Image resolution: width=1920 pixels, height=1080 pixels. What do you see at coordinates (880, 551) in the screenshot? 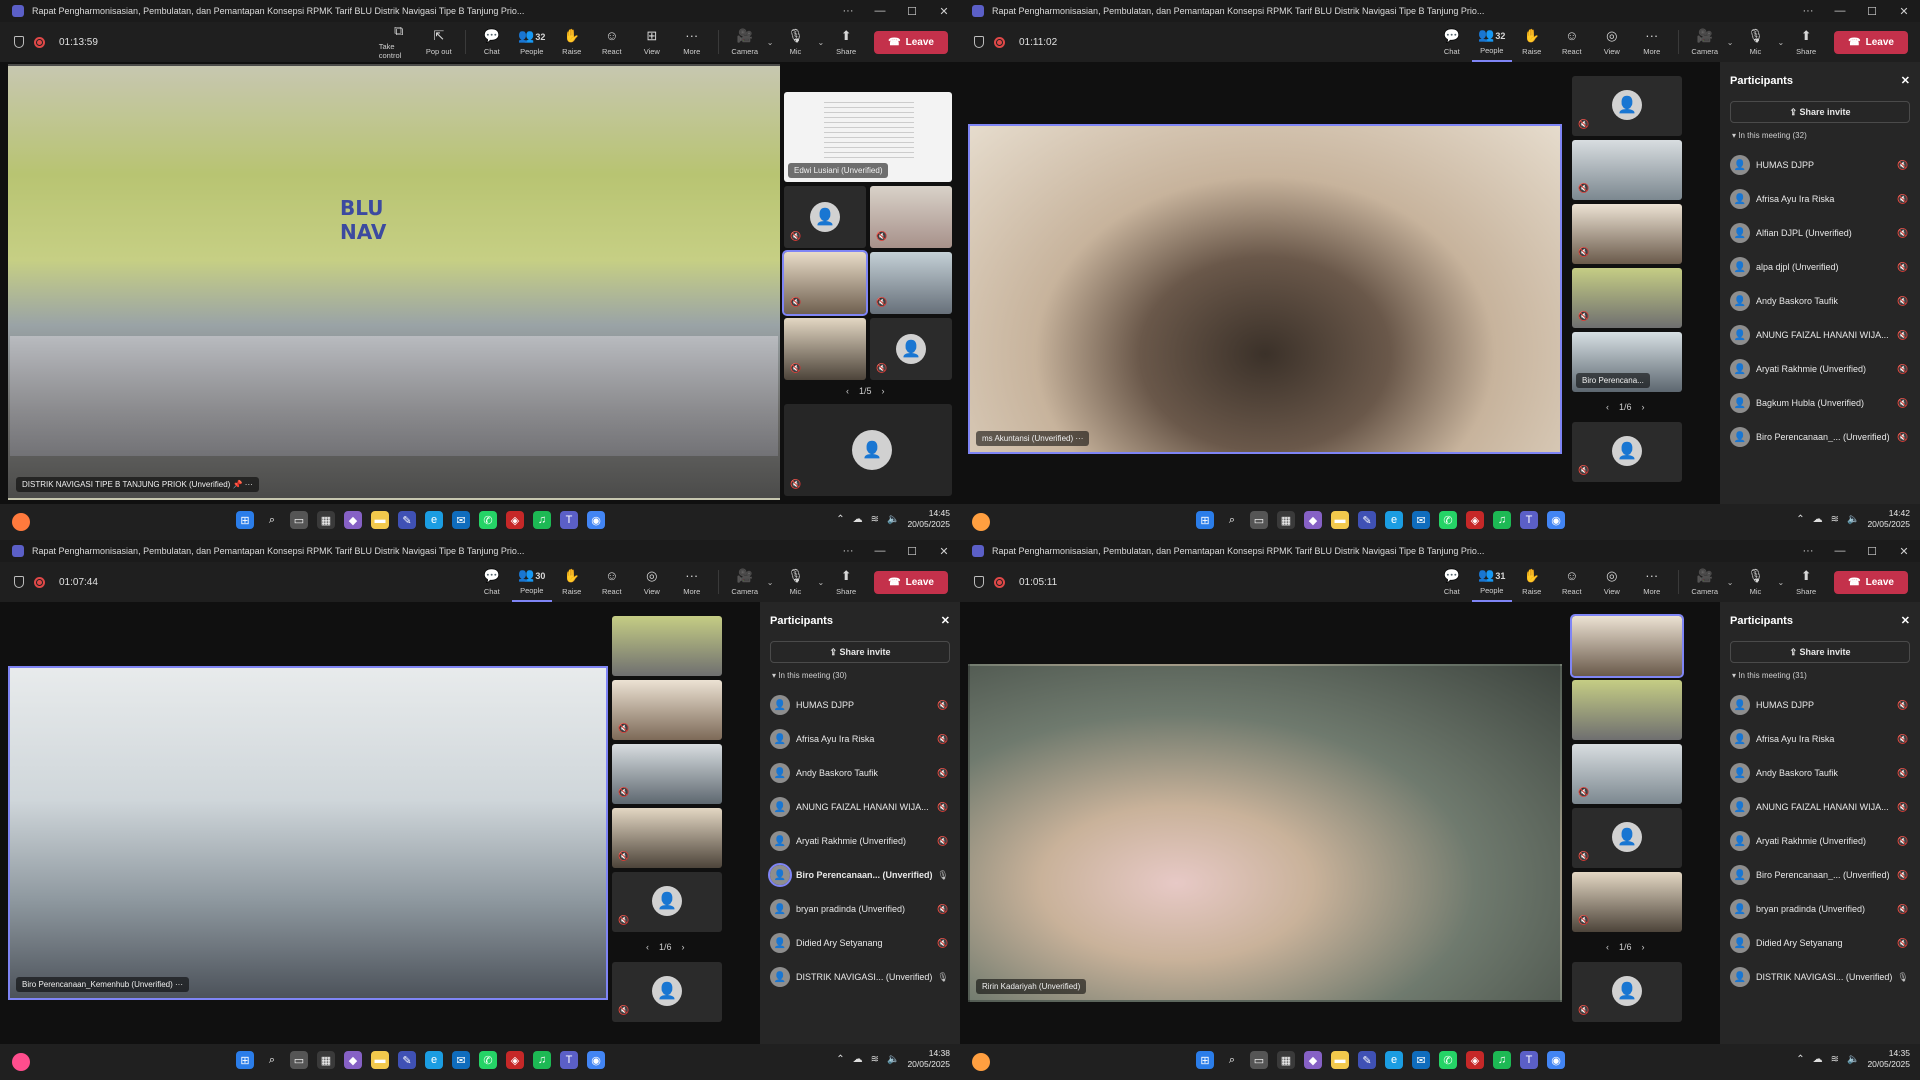
I see `minimize-button: —` at bounding box center [880, 551].